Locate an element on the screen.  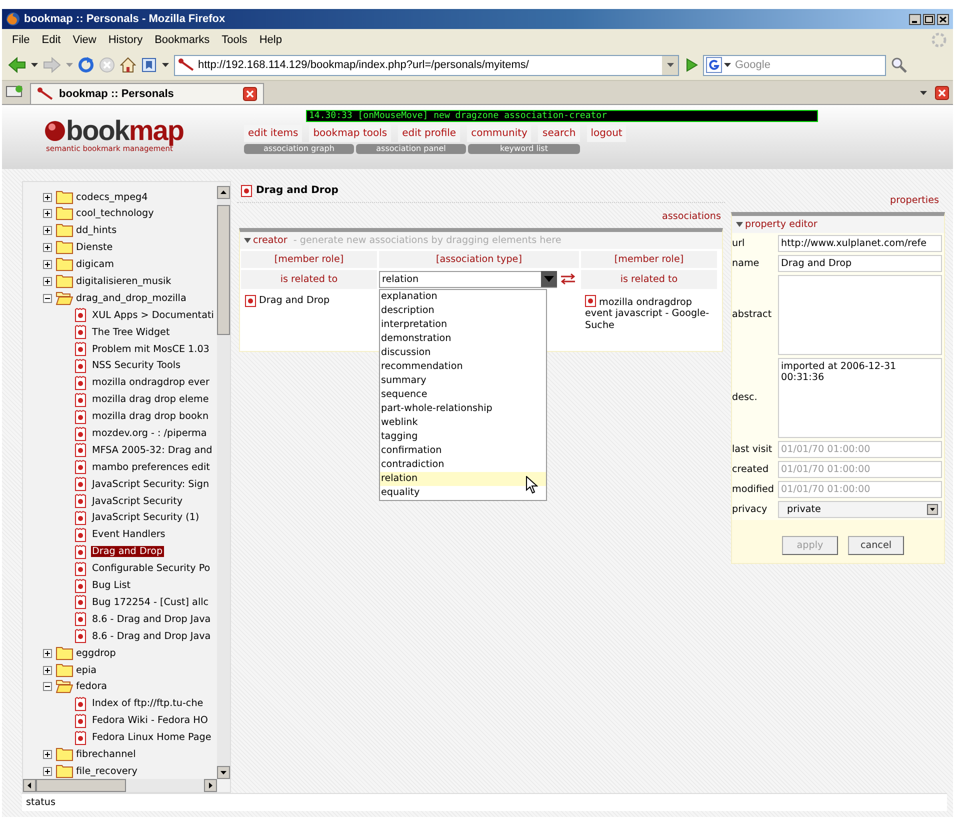
tree-item: Bug List is located at coordinates (111, 586).